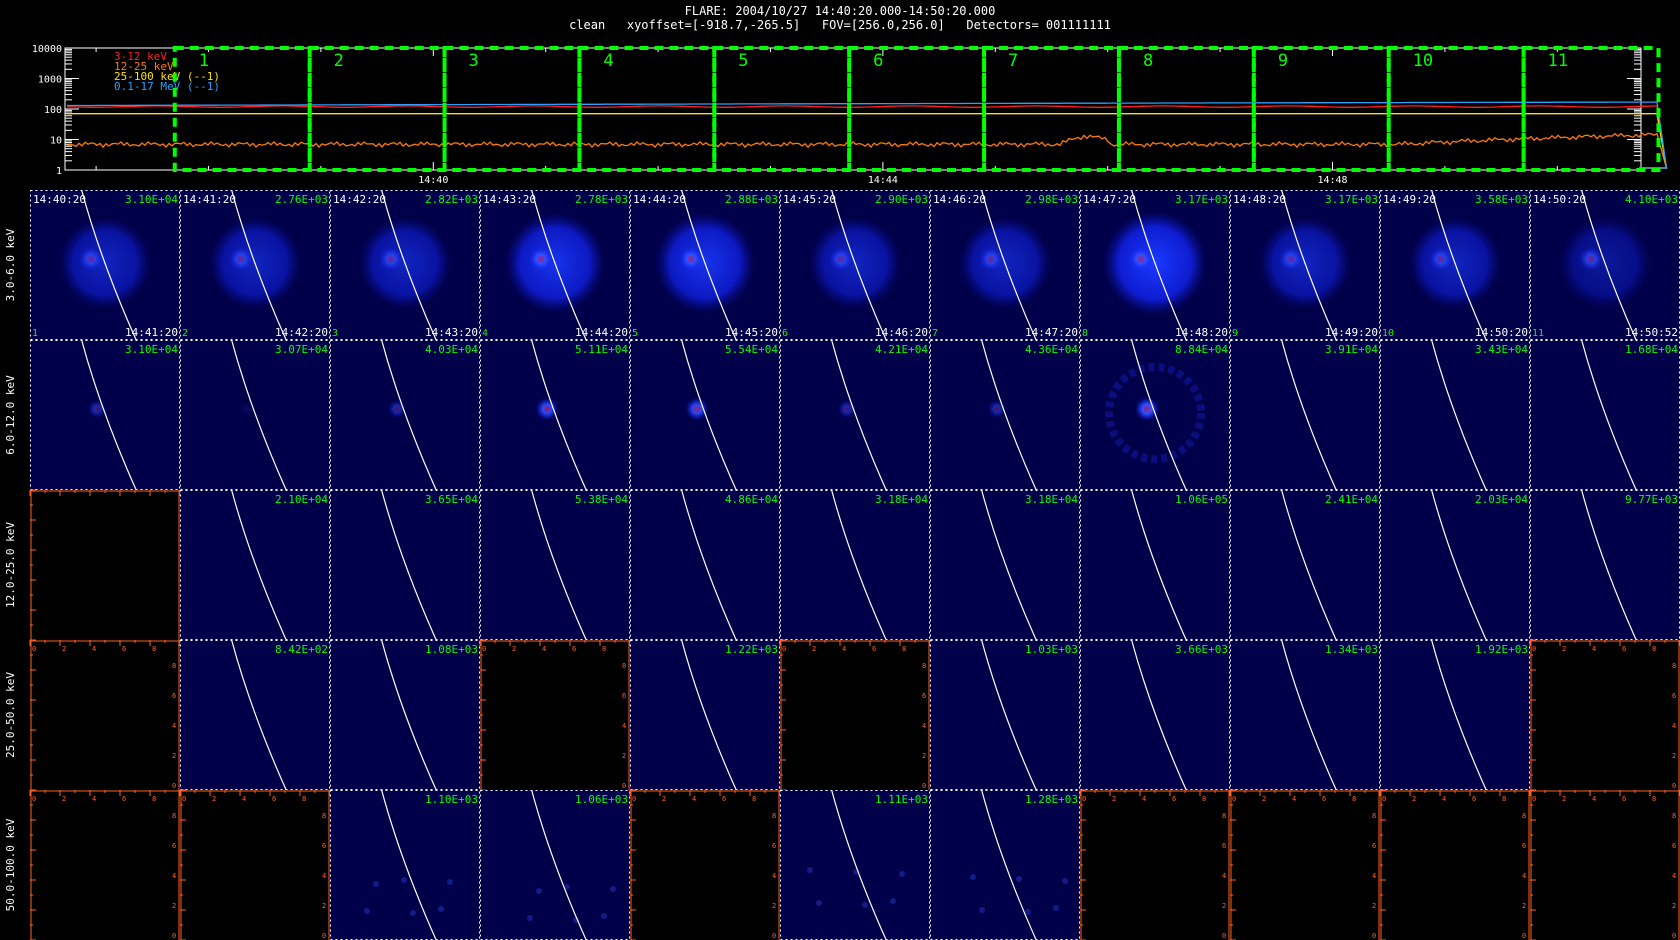  I want to click on energy-band-label: 50.0-100.0 keV, so click(10, 864).